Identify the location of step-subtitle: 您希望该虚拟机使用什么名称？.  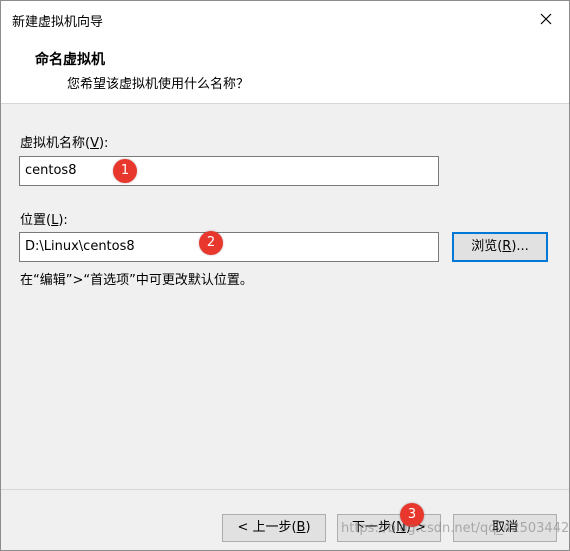
(158, 84).